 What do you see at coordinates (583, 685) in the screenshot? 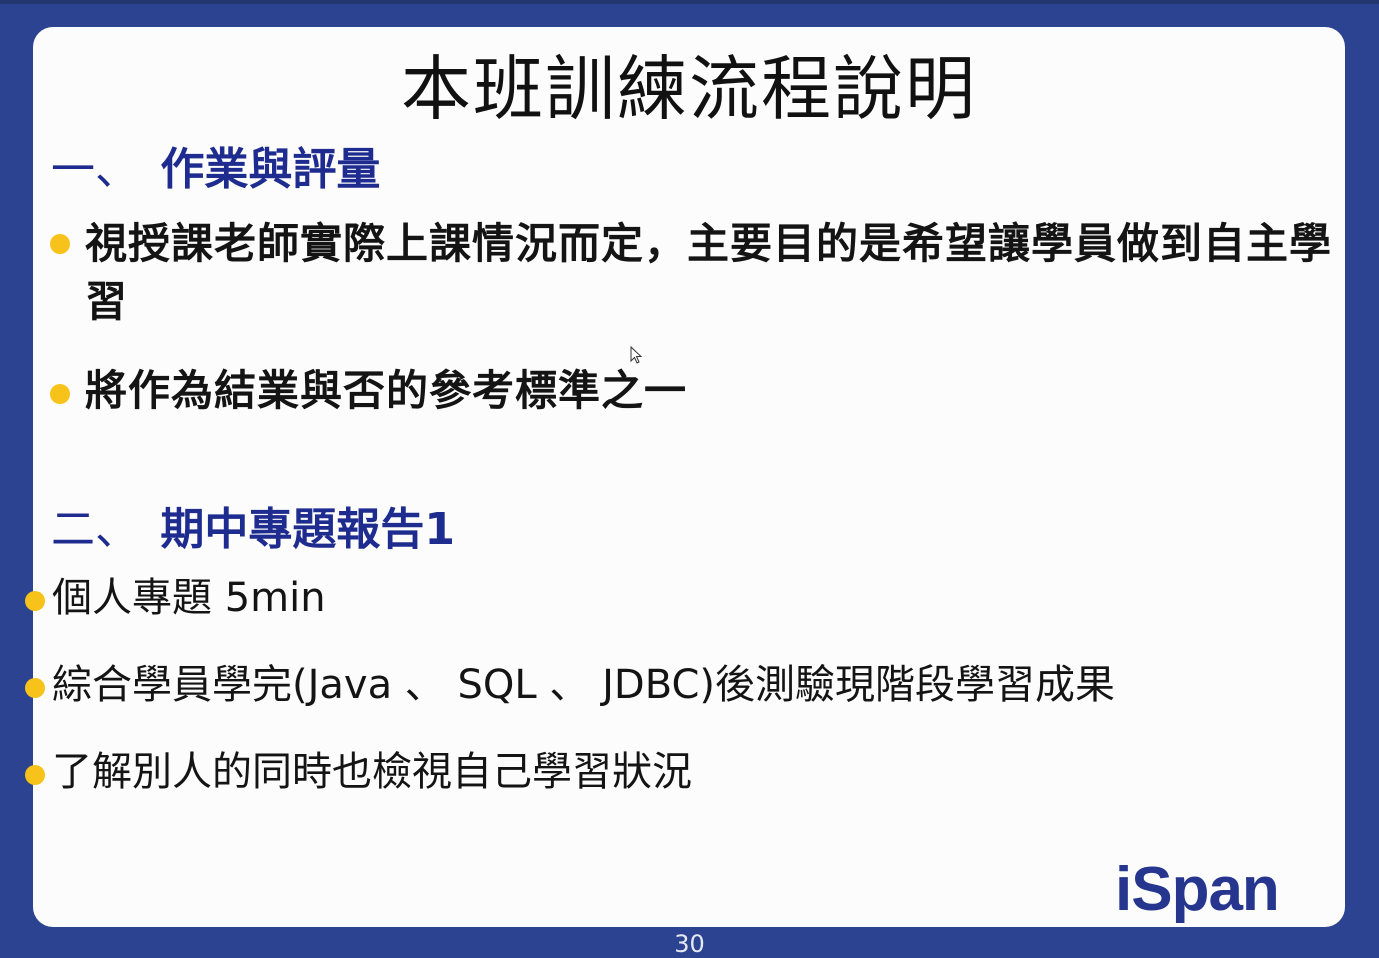
I see `bullet-item: 綜合學員學完(Java 、 SQL 、 JDBC)後測驗現階段學習成果` at bounding box center [583, 685].